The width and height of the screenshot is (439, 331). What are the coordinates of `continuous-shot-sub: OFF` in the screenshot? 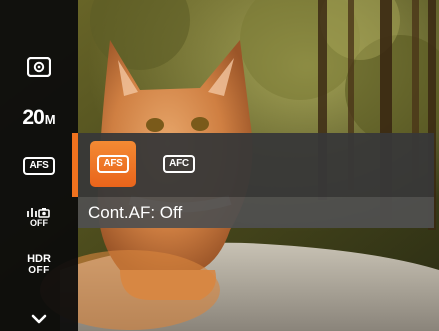 It's located at (39, 222).